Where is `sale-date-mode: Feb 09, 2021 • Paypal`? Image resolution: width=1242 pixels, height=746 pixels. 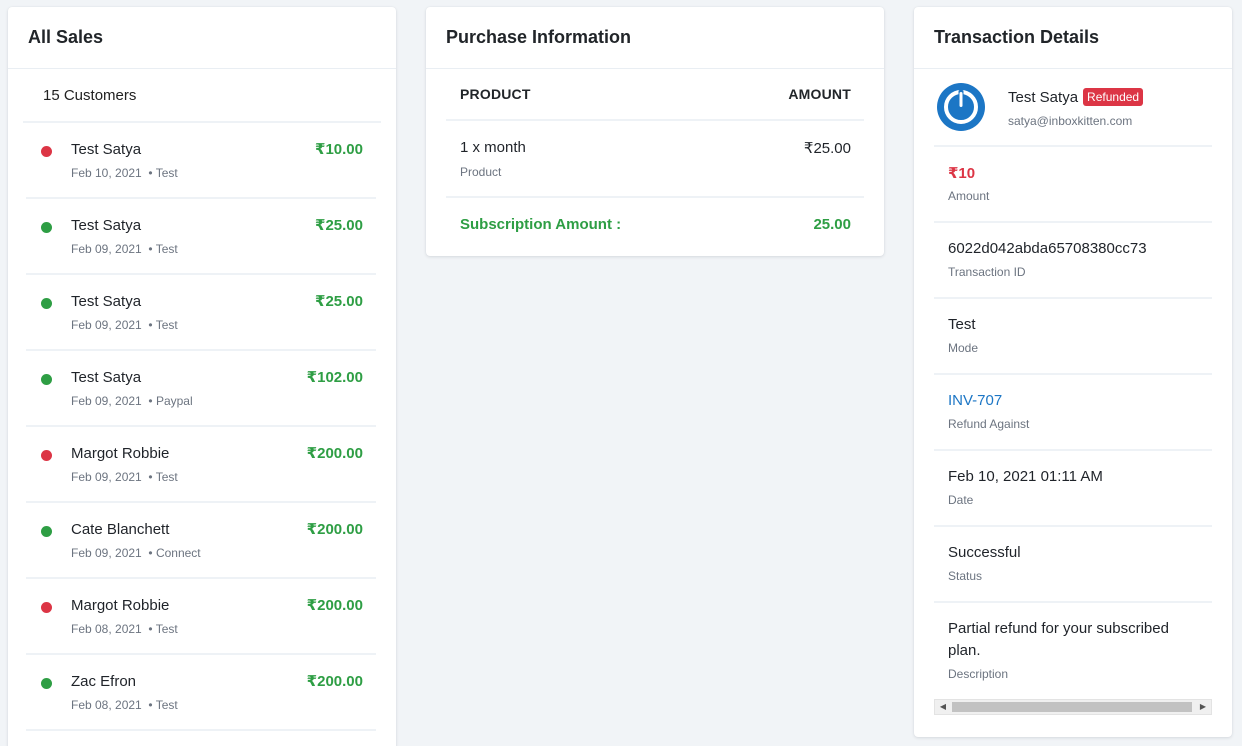
sale-date-mode: Feb 09, 2021 • Paypal is located at coordinates (132, 401).